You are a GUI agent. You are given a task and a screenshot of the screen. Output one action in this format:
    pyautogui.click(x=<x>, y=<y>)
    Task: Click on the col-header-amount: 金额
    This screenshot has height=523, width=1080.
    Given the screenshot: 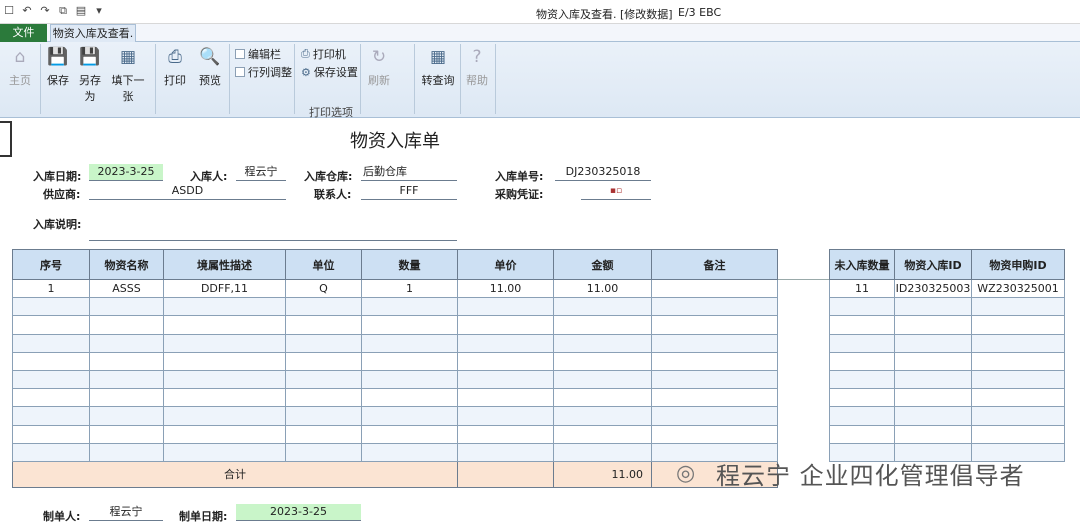 What is the action you would take?
    pyautogui.click(x=602, y=264)
    